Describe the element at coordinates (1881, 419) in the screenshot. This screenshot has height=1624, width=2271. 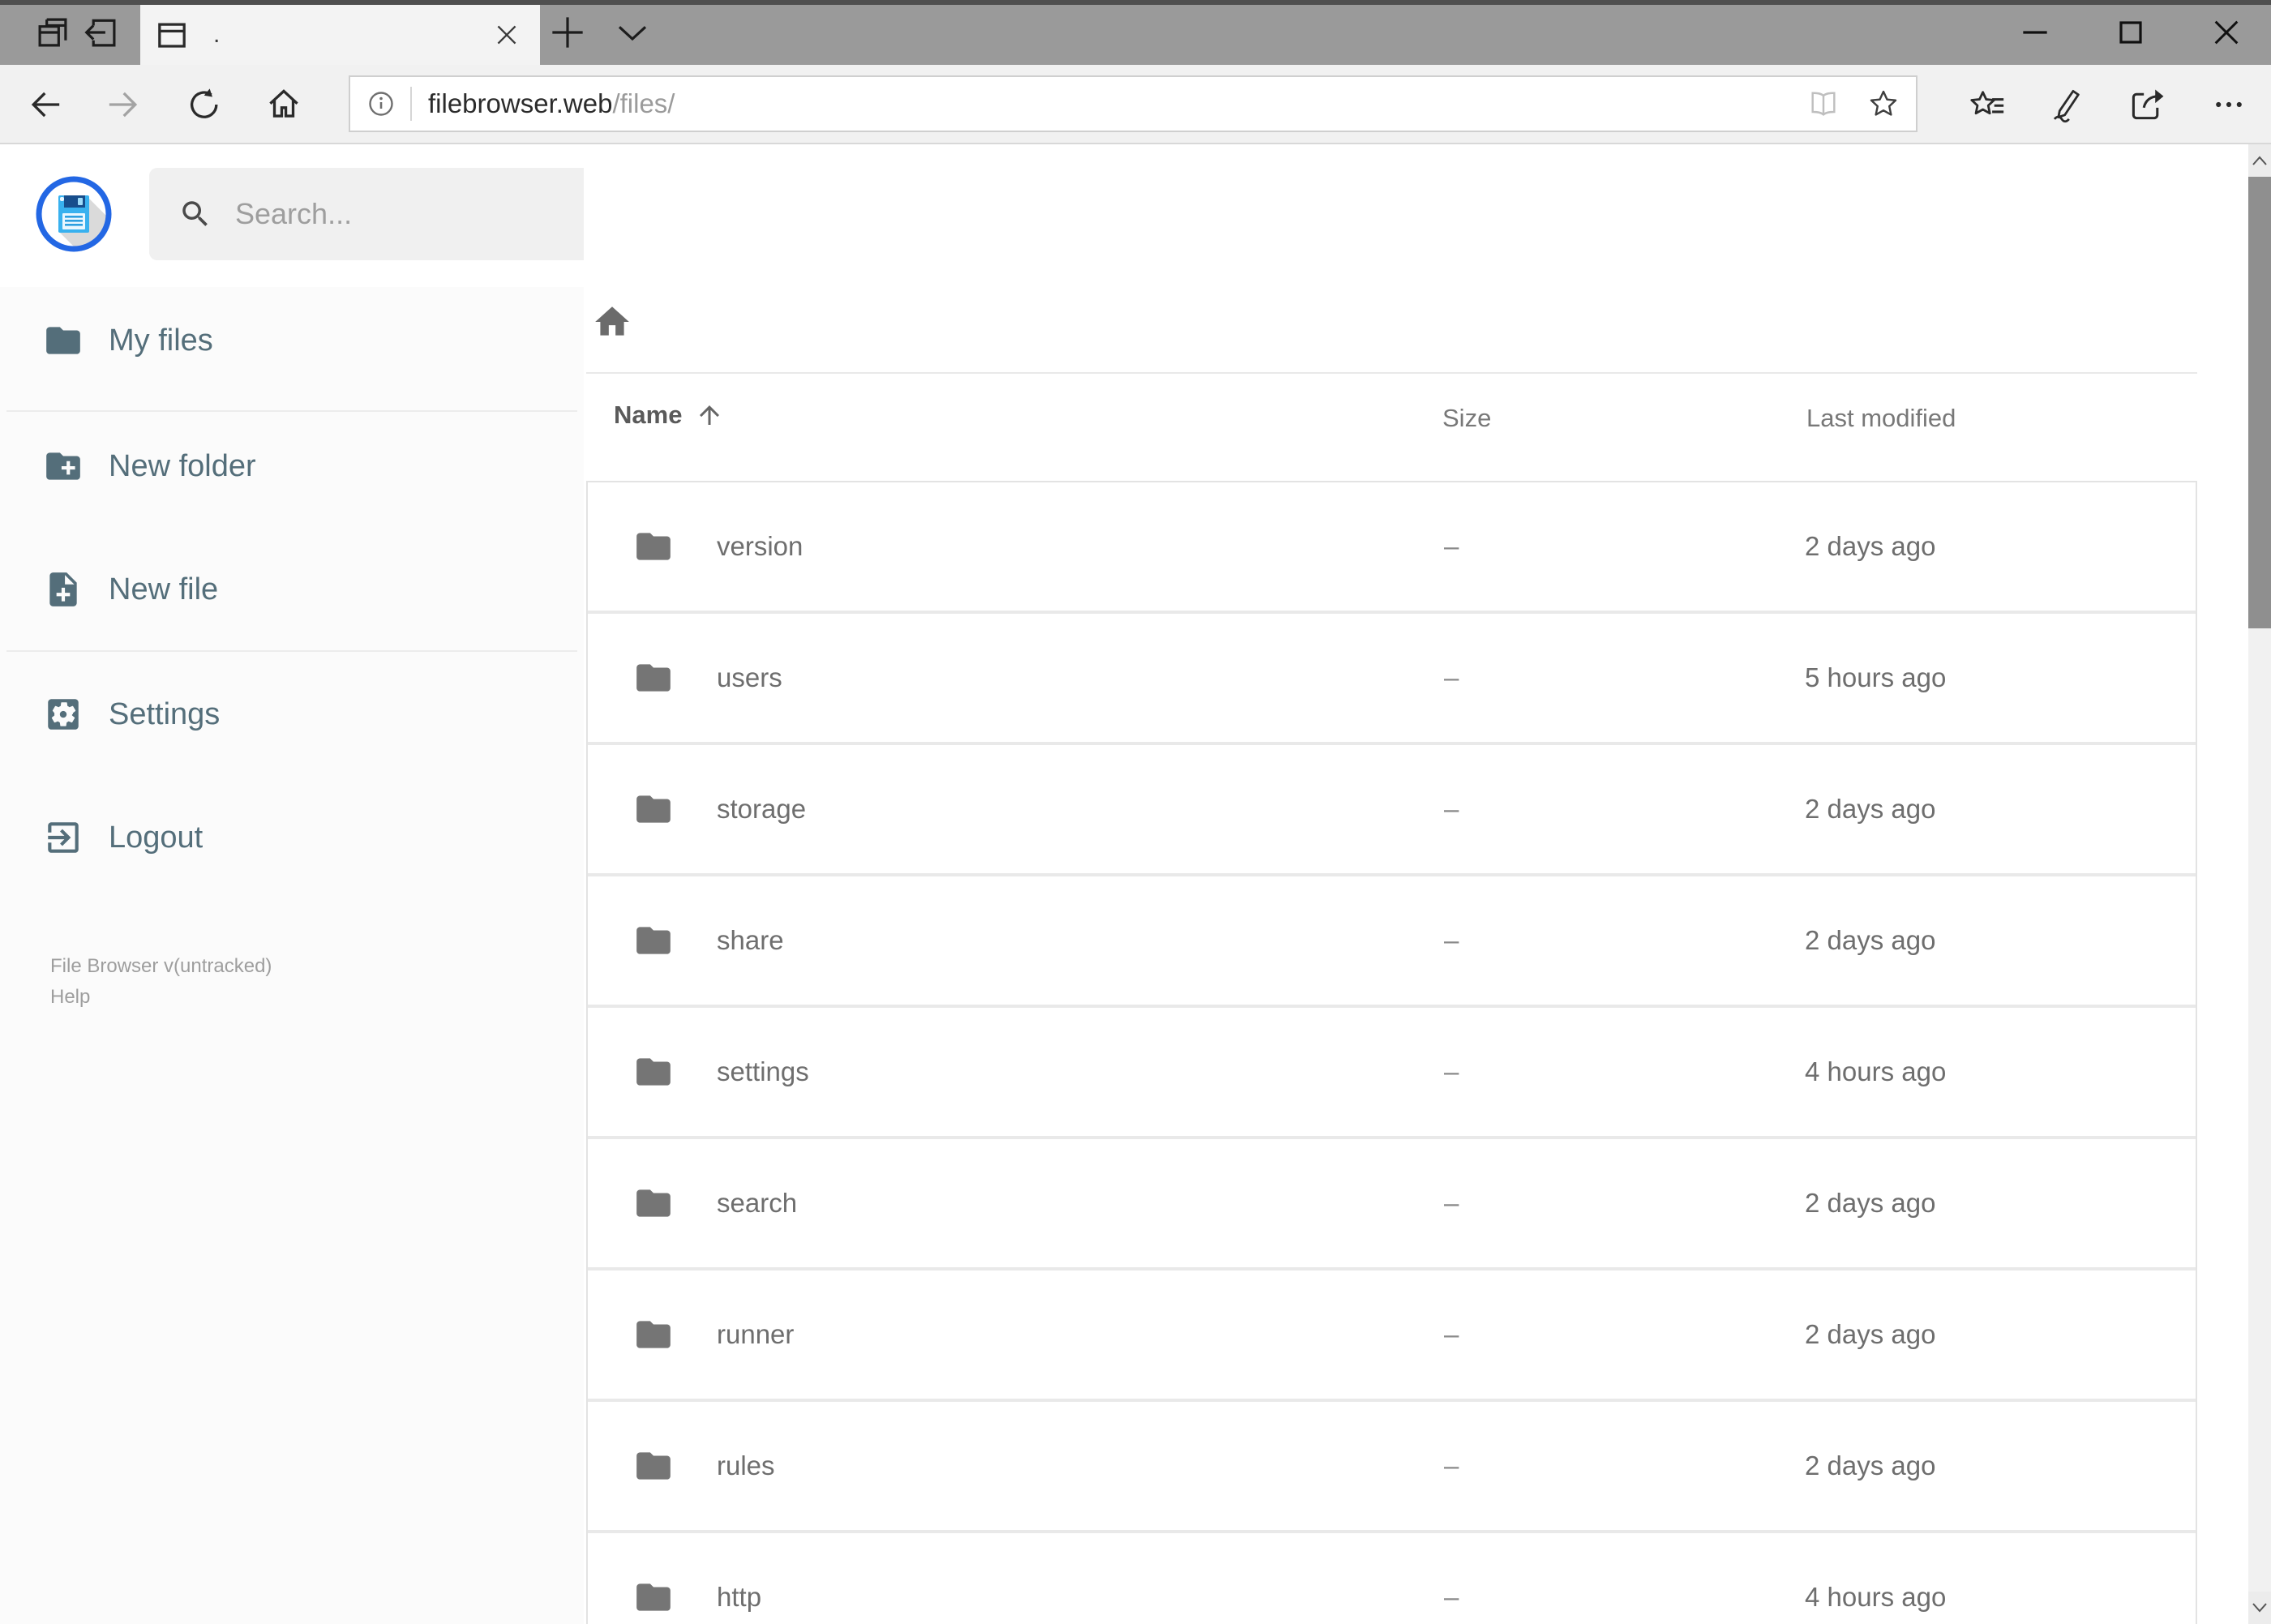
I see `column-header-modified: Last modified` at that location.